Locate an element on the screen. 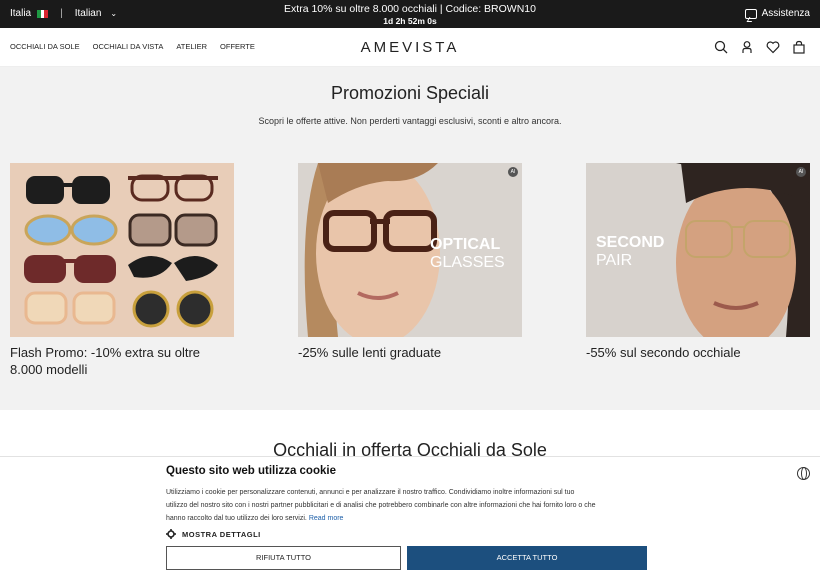 Image resolution: width=820 pixels, height=577 pixels. sunglasses-collage-image is located at coordinates (122, 250).